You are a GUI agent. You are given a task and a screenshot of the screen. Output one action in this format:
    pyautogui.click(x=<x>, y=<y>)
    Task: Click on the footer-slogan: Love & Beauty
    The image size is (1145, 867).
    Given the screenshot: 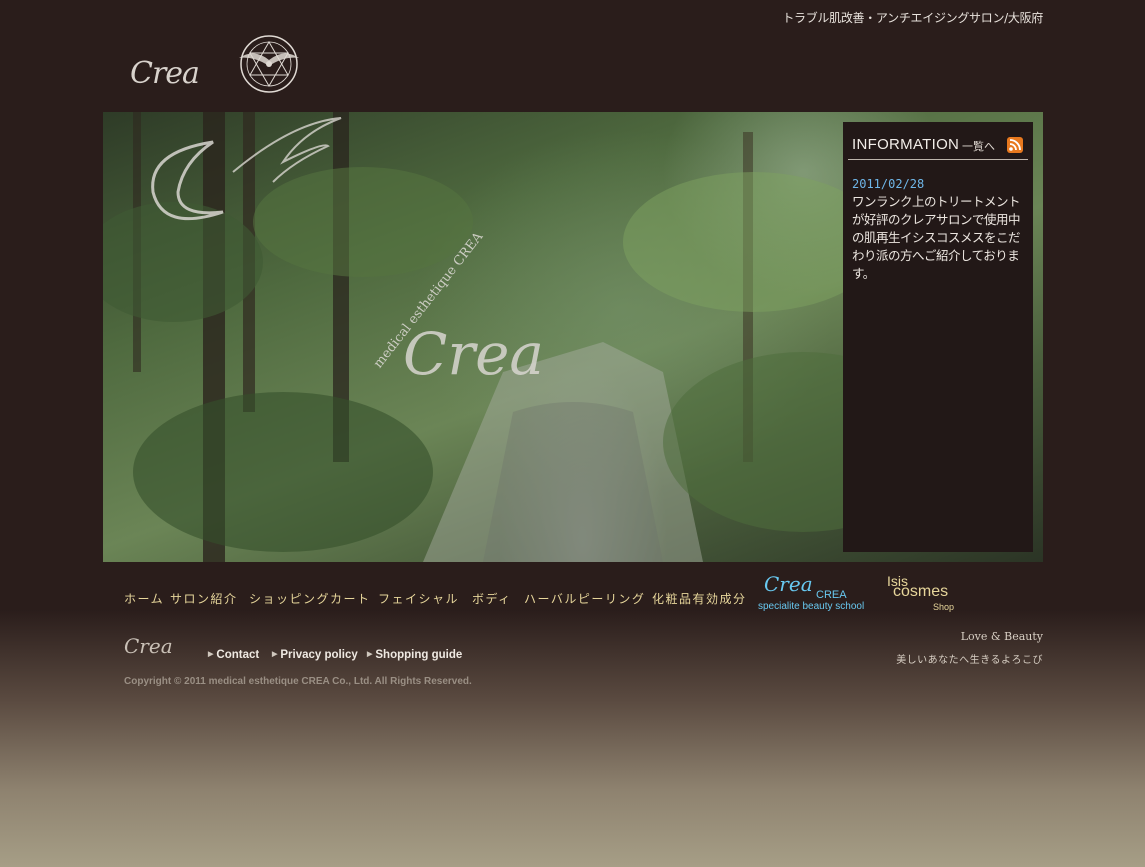 What is the action you would take?
    pyautogui.click(x=1001, y=636)
    